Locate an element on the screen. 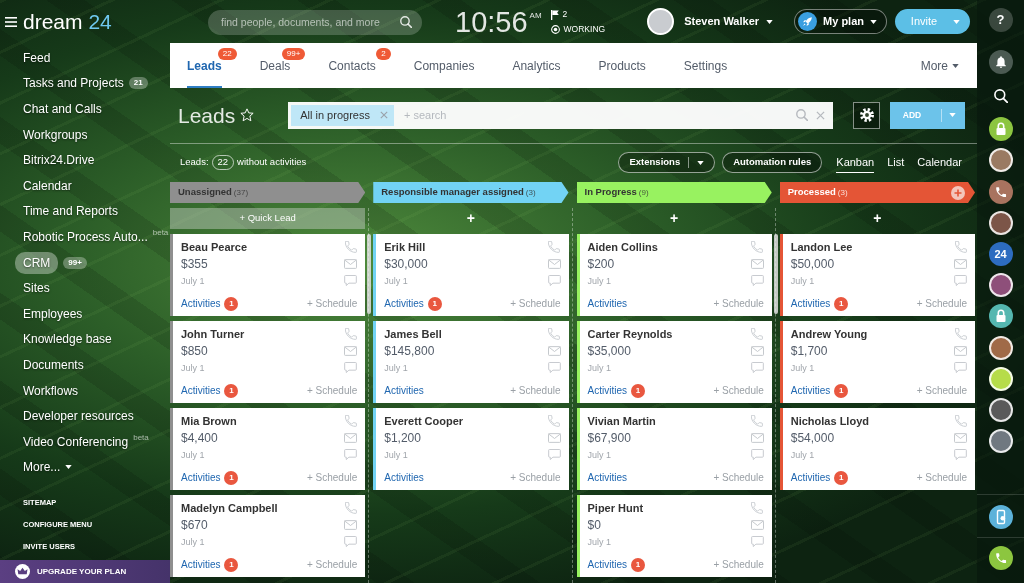 Image resolution: width=1024 pixels, height=583 pixels. view-tab: Kanban is located at coordinates (855, 162).